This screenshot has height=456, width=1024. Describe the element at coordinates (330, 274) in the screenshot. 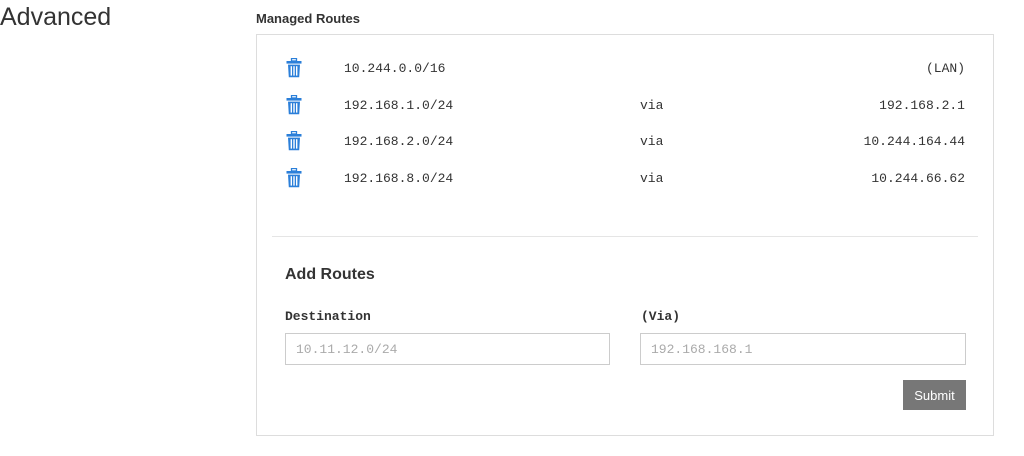

I see `add-routes-heading: Add Routes` at that location.